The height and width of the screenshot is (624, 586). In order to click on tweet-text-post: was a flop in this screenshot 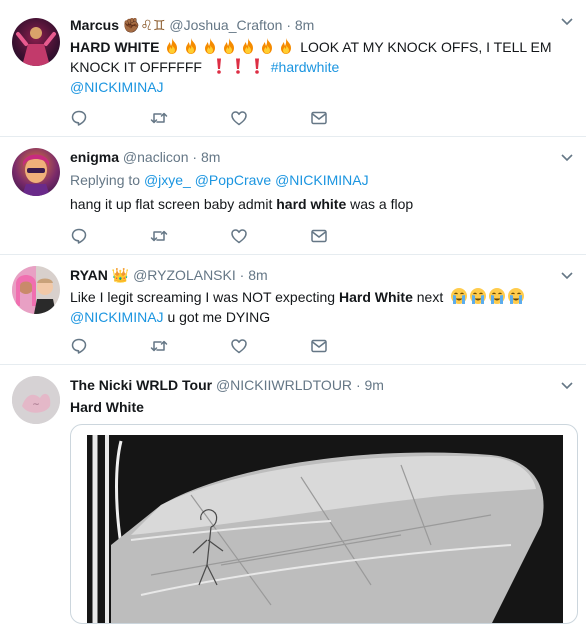, I will do `click(380, 204)`.